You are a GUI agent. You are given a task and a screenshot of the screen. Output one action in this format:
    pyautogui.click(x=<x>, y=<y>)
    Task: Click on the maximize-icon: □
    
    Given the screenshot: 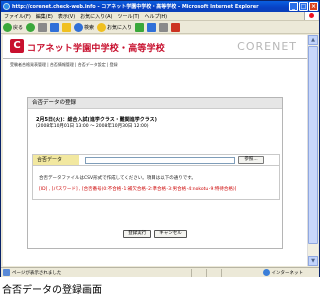 What is the action you would take?
    pyautogui.click(x=303, y=6)
    